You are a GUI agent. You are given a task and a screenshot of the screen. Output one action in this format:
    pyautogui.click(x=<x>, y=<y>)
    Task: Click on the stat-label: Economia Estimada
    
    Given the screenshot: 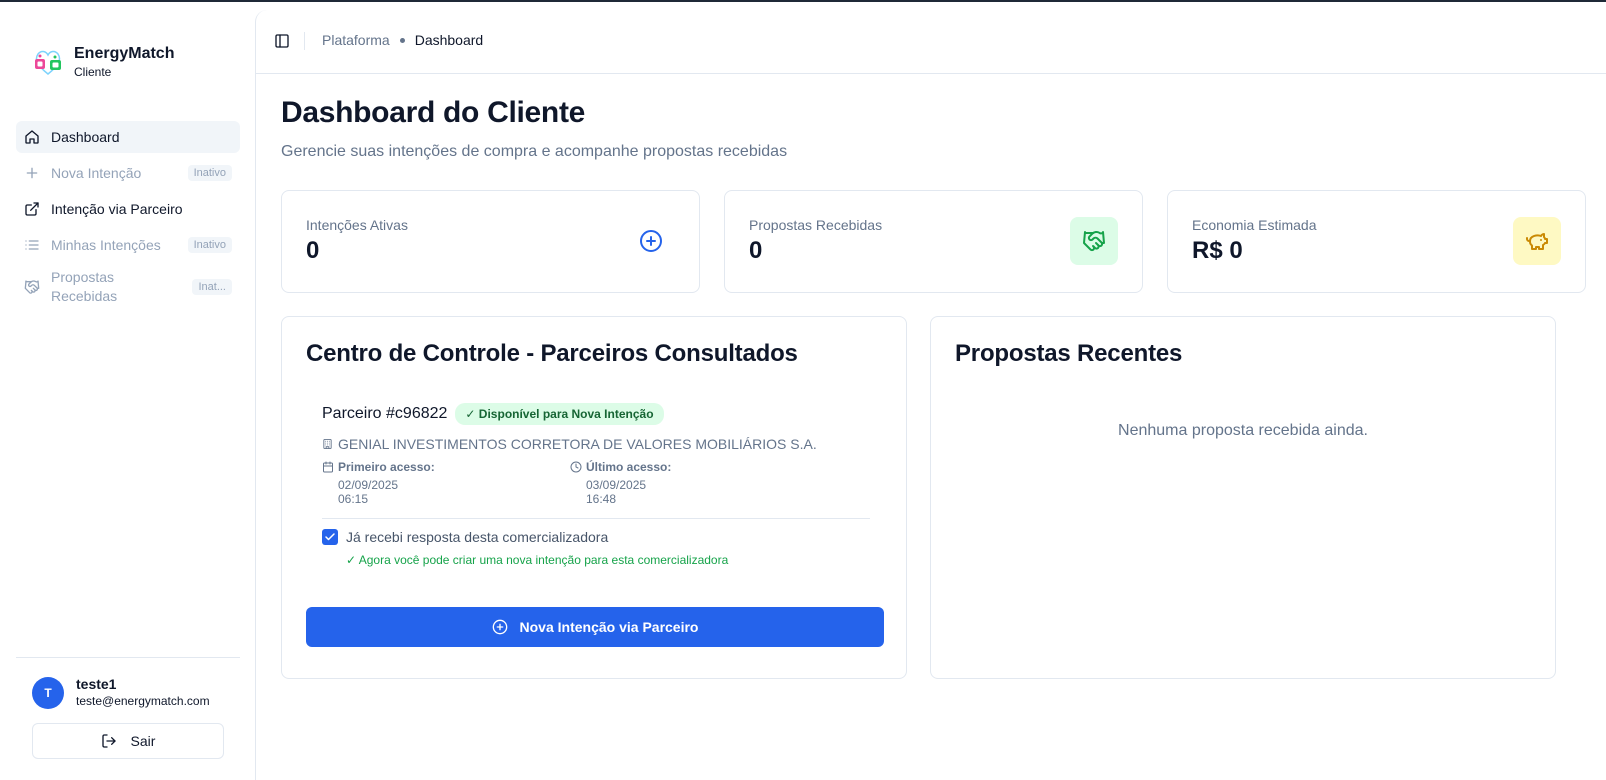 What is the action you would take?
    pyautogui.click(x=1254, y=225)
    